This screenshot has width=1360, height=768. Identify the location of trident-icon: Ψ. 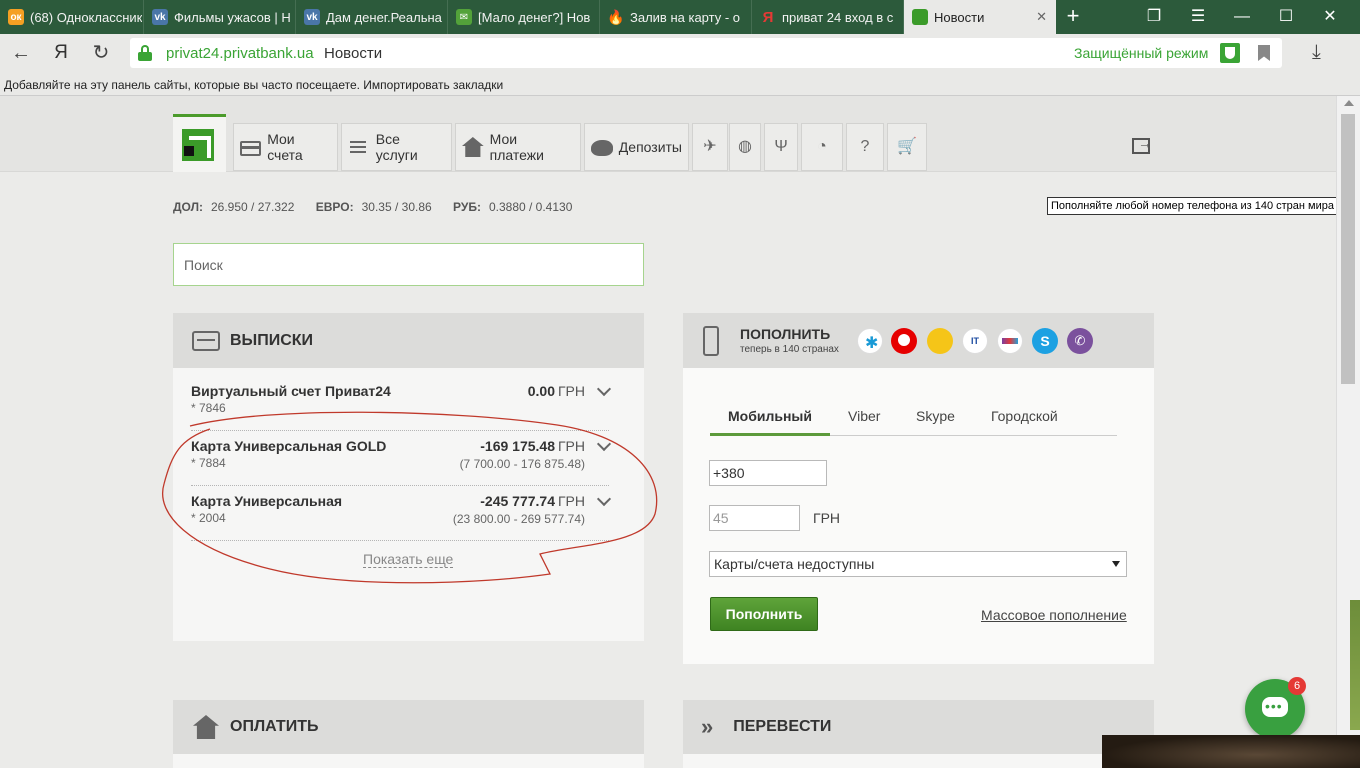
(781, 146).